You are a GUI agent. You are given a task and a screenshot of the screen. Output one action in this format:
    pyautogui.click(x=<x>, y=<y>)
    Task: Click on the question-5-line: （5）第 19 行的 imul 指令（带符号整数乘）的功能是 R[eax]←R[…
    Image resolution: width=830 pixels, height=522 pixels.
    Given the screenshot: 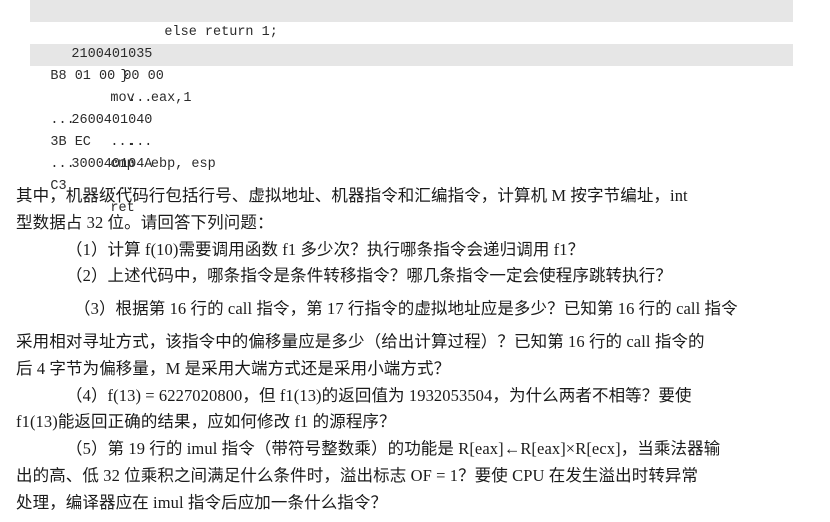 What is the action you would take?
    pyautogui.click(x=393, y=449)
    